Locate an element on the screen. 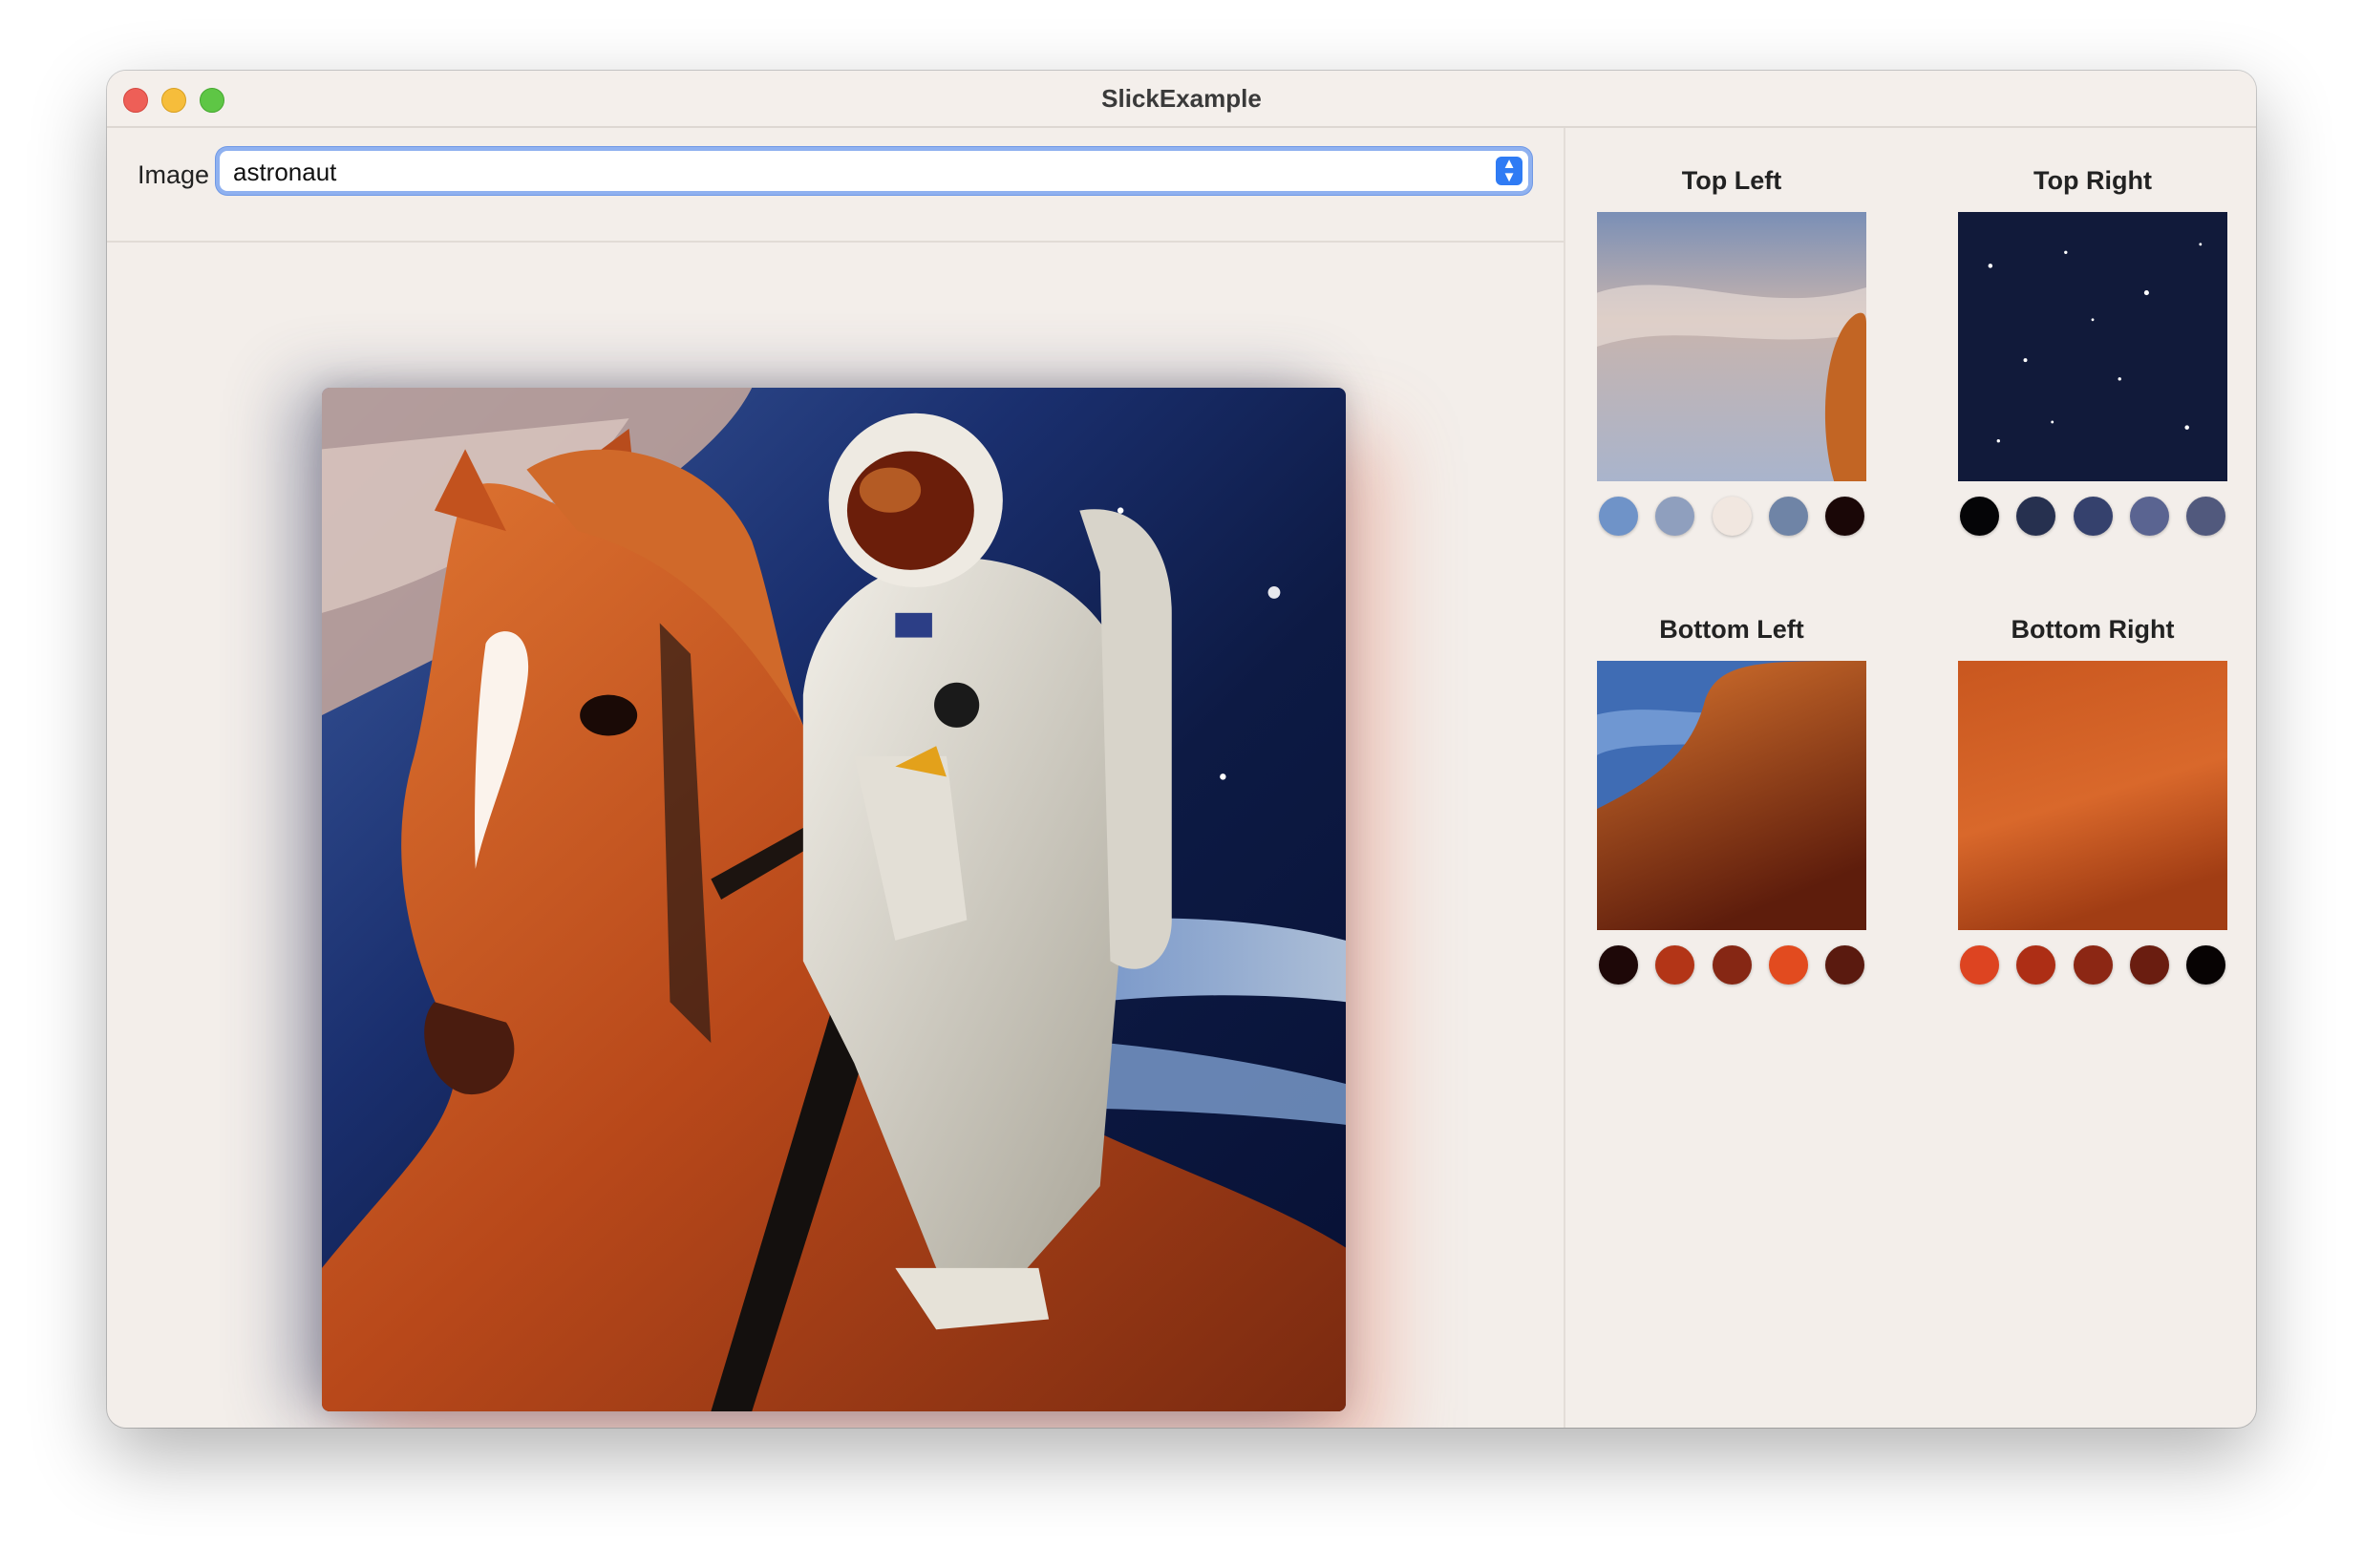 The height and width of the screenshot is (1568, 2363). image-picker-select: astronaut ▲ ▼ is located at coordinates (874, 171).